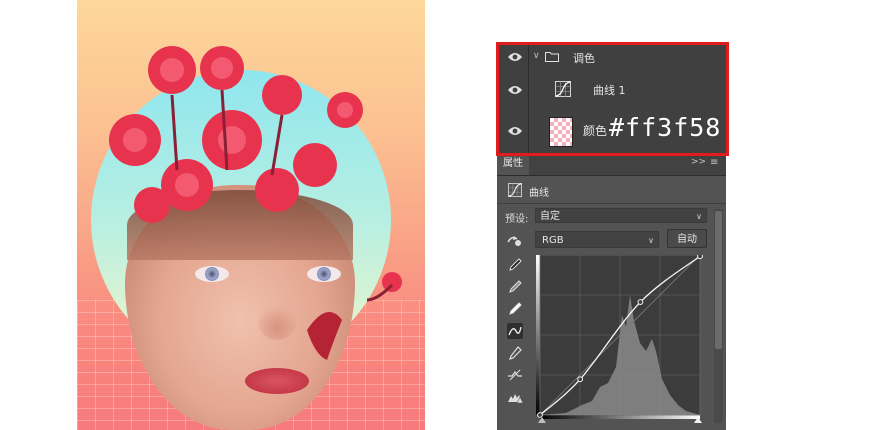 The width and height of the screenshot is (870, 430). I want to click on bottom-bar, so click(611, 426).